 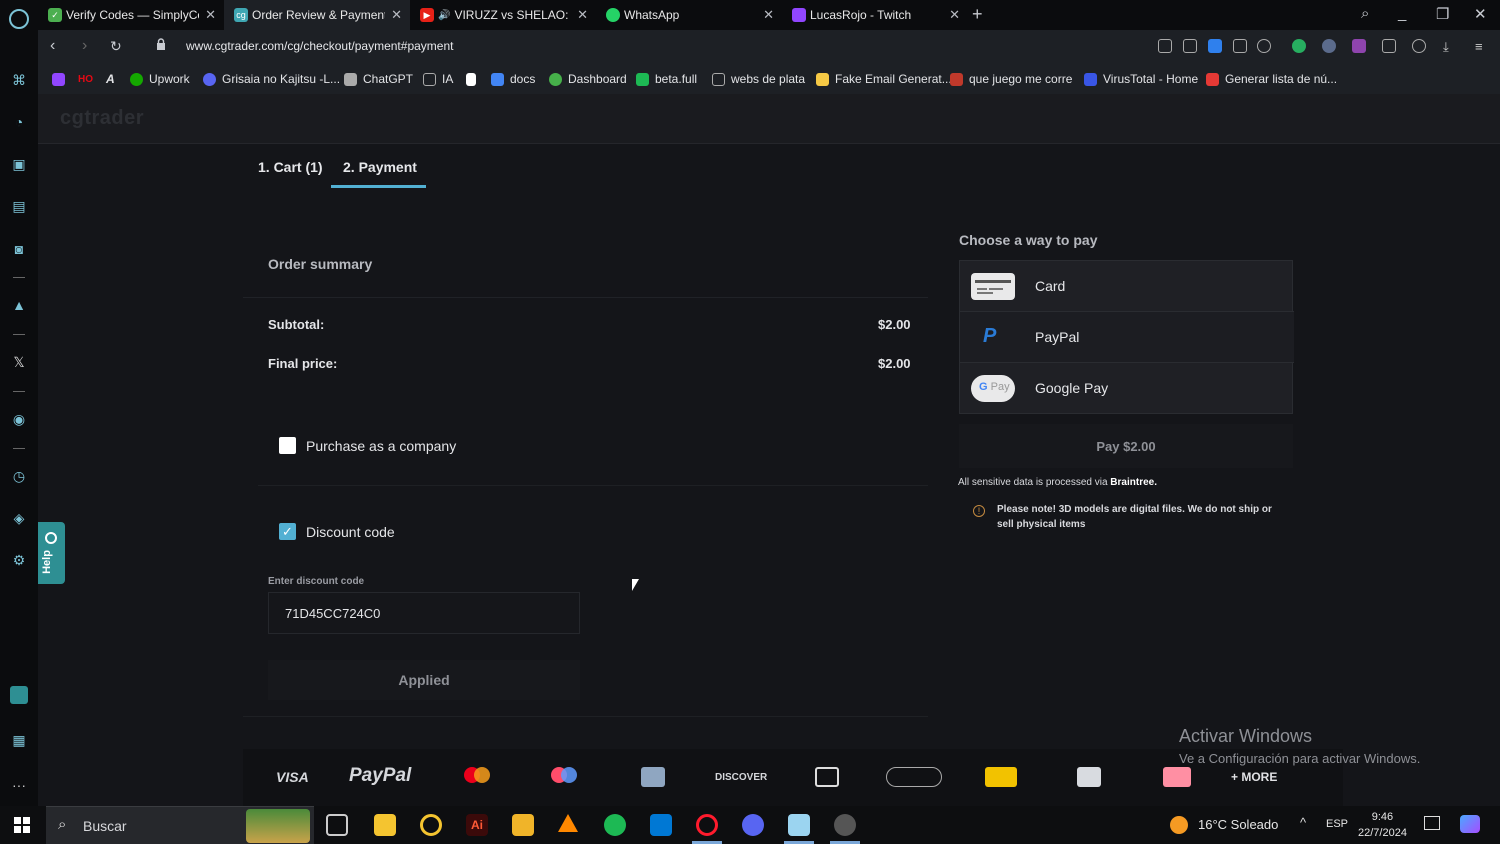 What do you see at coordinates (180, 825) in the screenshot?
I see `taskbar-search: ⌕ Buscar` at bounding box center [180, 825].